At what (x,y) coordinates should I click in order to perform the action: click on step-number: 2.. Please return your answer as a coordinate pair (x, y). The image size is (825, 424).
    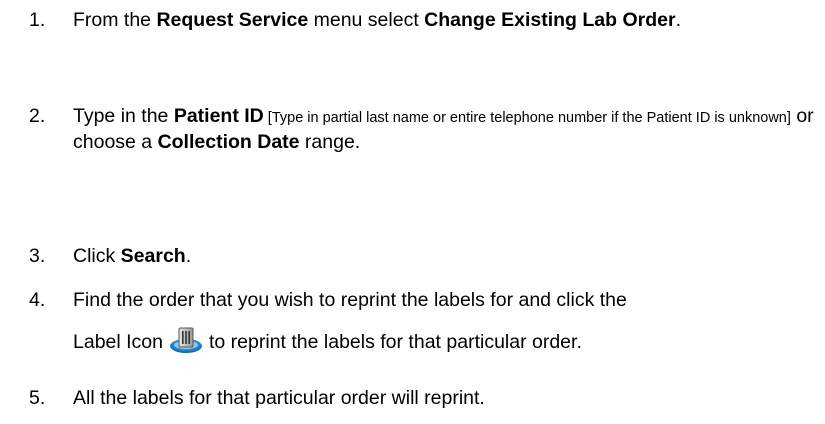
    Looking at the image, I should click on (37, 116).